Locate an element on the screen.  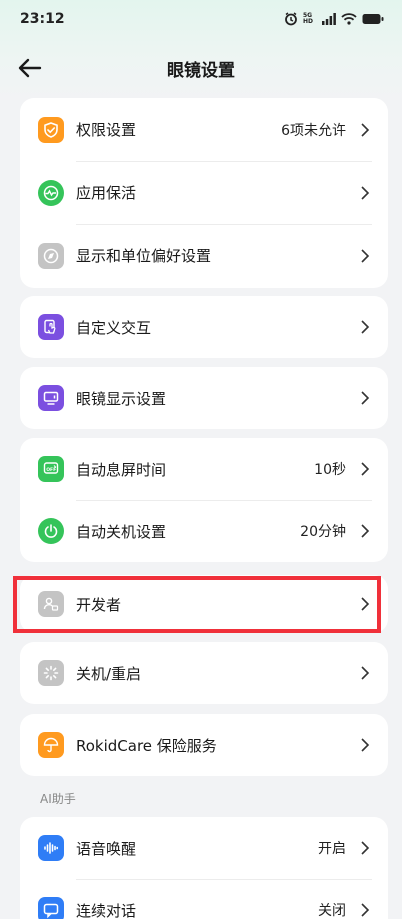
settings-card-developer: 开发者 is located at coordinates (204, 604).